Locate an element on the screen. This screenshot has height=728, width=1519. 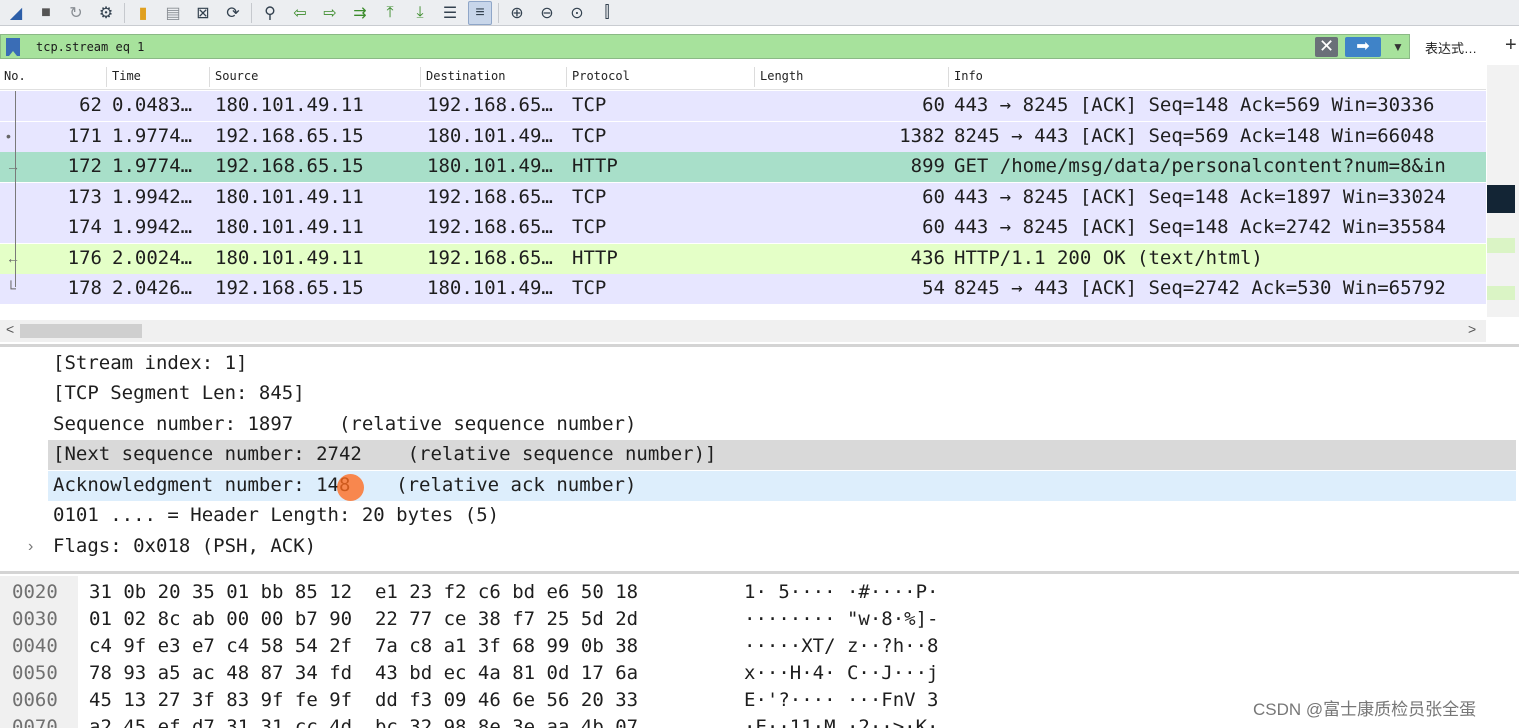
detail-header-length: 0101 .... = Header Length: 20 bytes (5) is located at coordinates (782, 516).